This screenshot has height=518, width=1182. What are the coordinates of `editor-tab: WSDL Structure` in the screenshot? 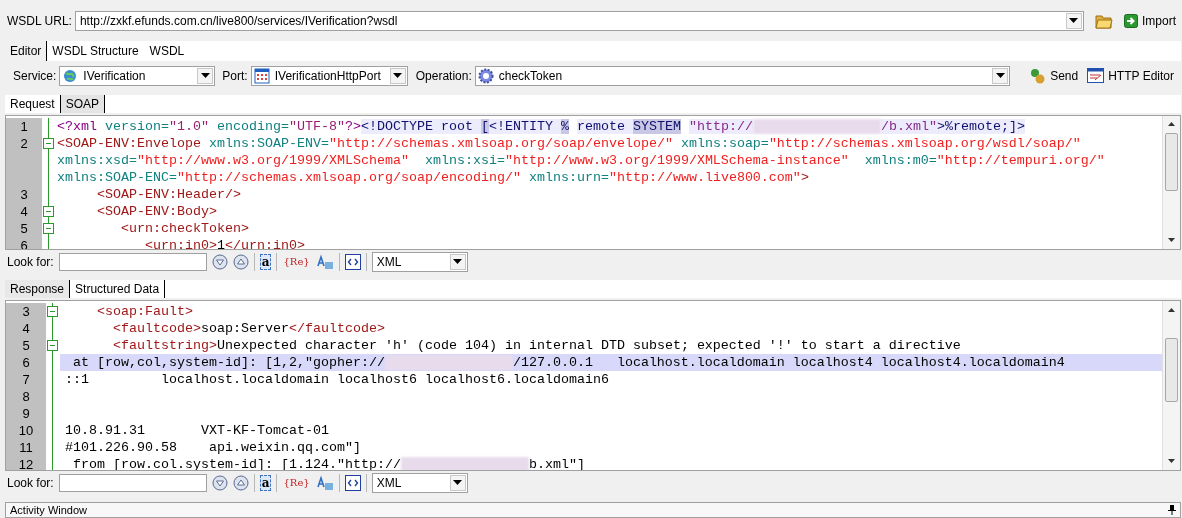 It's located at (96, 51).